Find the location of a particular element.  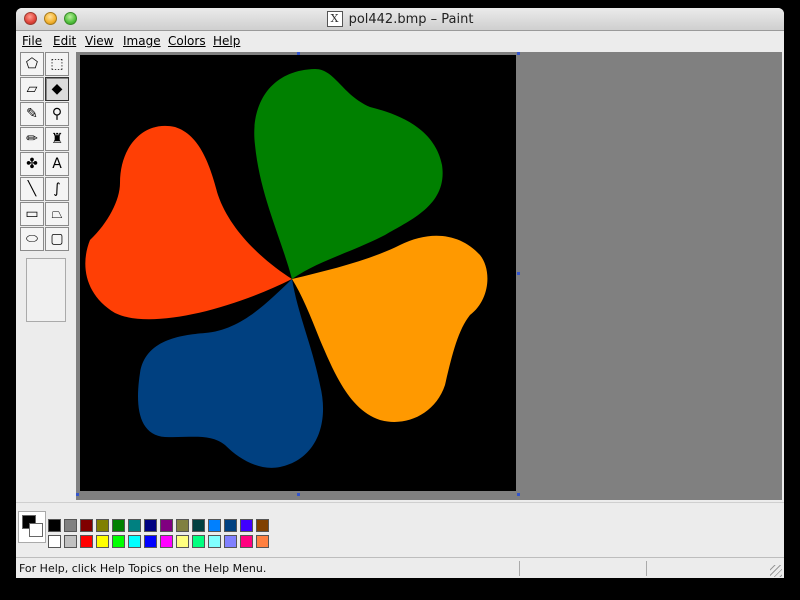

brush-icon: ♜ is located at coordinates (57, 139).